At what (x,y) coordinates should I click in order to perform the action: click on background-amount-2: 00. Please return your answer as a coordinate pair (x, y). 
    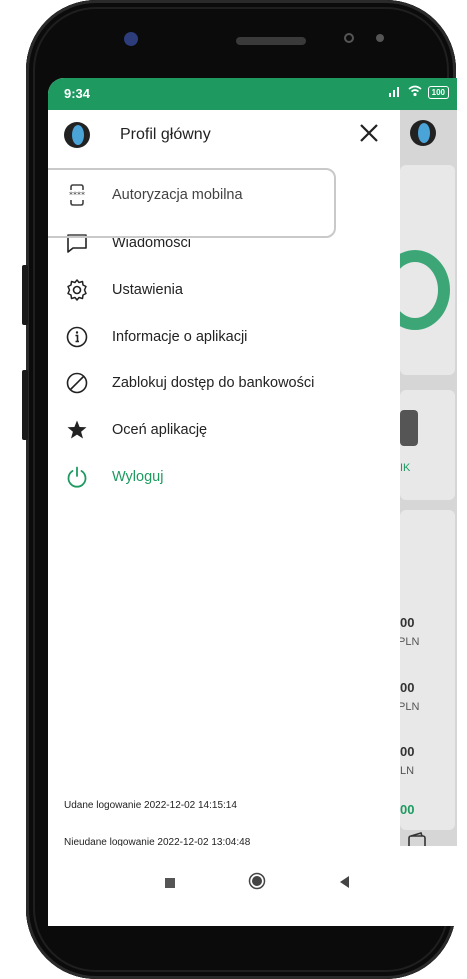
    Looking at the image, I should click on (407, 687).